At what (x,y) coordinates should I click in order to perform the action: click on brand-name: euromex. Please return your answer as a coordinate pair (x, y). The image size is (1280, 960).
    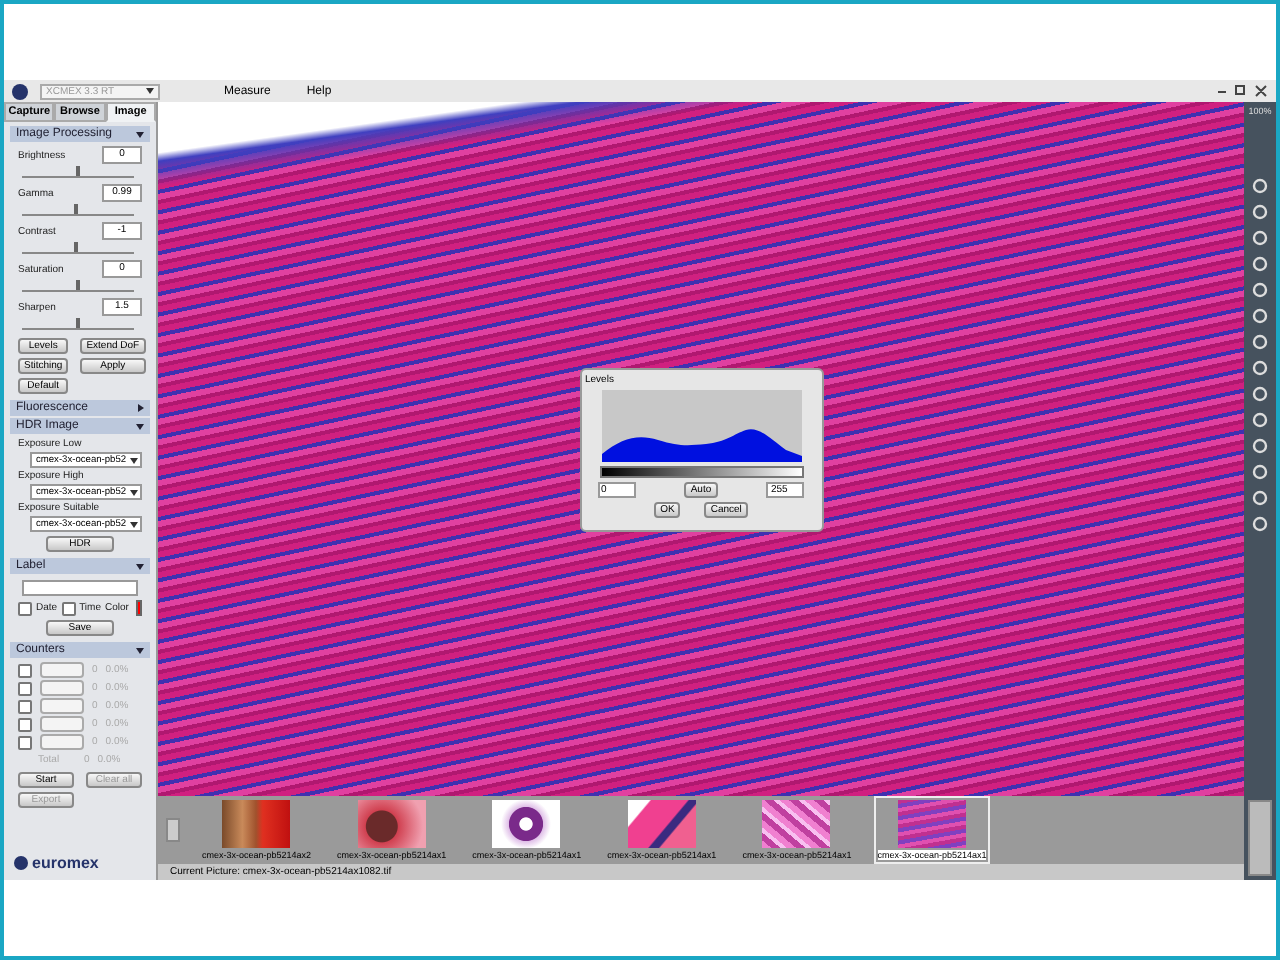
    Looking at the image, I should click on (65, 863).